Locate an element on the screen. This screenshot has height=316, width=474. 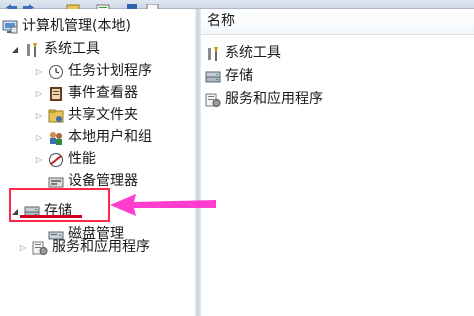
performance-icon is located at coordinates (56, 160).